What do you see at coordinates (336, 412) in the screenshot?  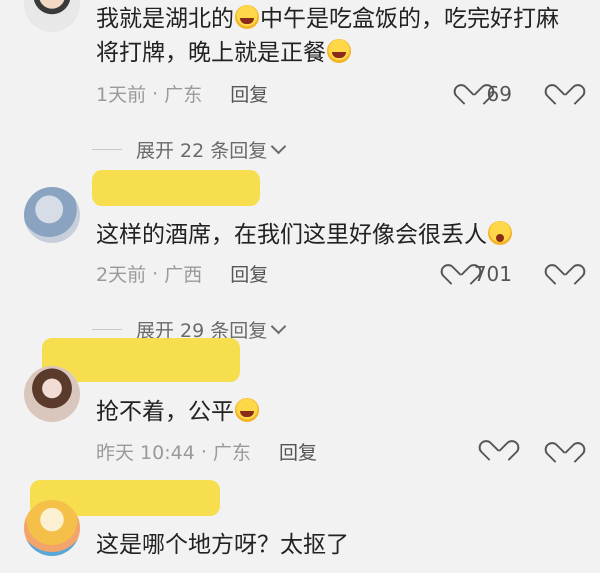 I see `comment-text: 抢不着，公平` at bounding box center [336, 412].